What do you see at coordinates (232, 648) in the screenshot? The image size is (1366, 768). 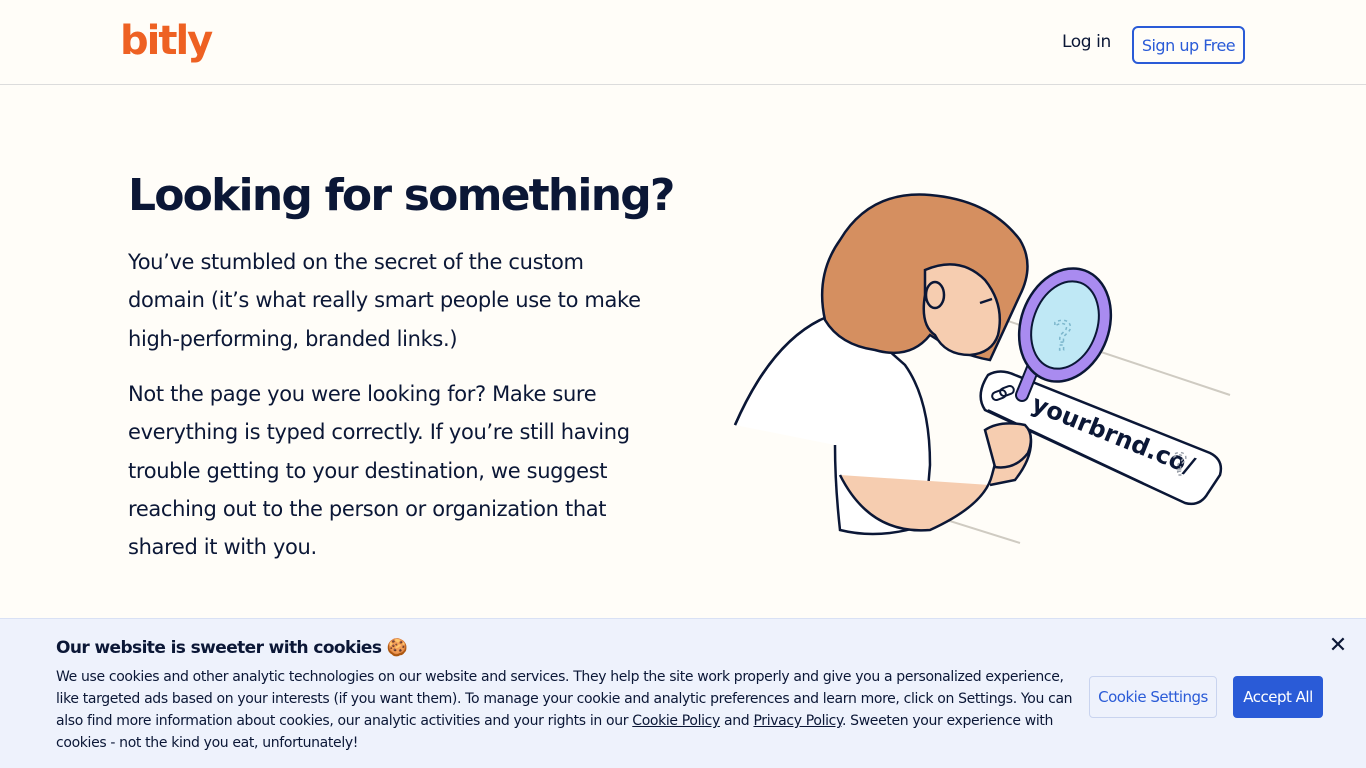 I see `cookie-banner-title: Our website is sweeter with cookies 🍪` at bounding box center [232, 648].